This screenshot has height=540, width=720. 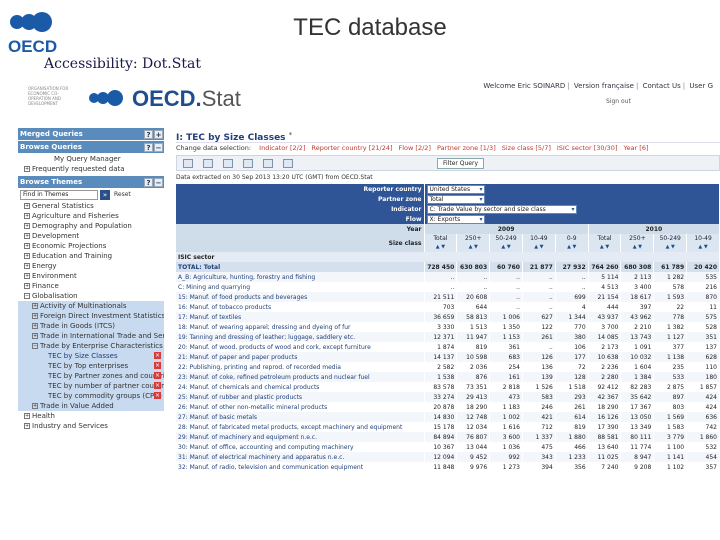 I want to click on theme-item: TEC by Partner zones and countries ×, so click(x=91, y=376).